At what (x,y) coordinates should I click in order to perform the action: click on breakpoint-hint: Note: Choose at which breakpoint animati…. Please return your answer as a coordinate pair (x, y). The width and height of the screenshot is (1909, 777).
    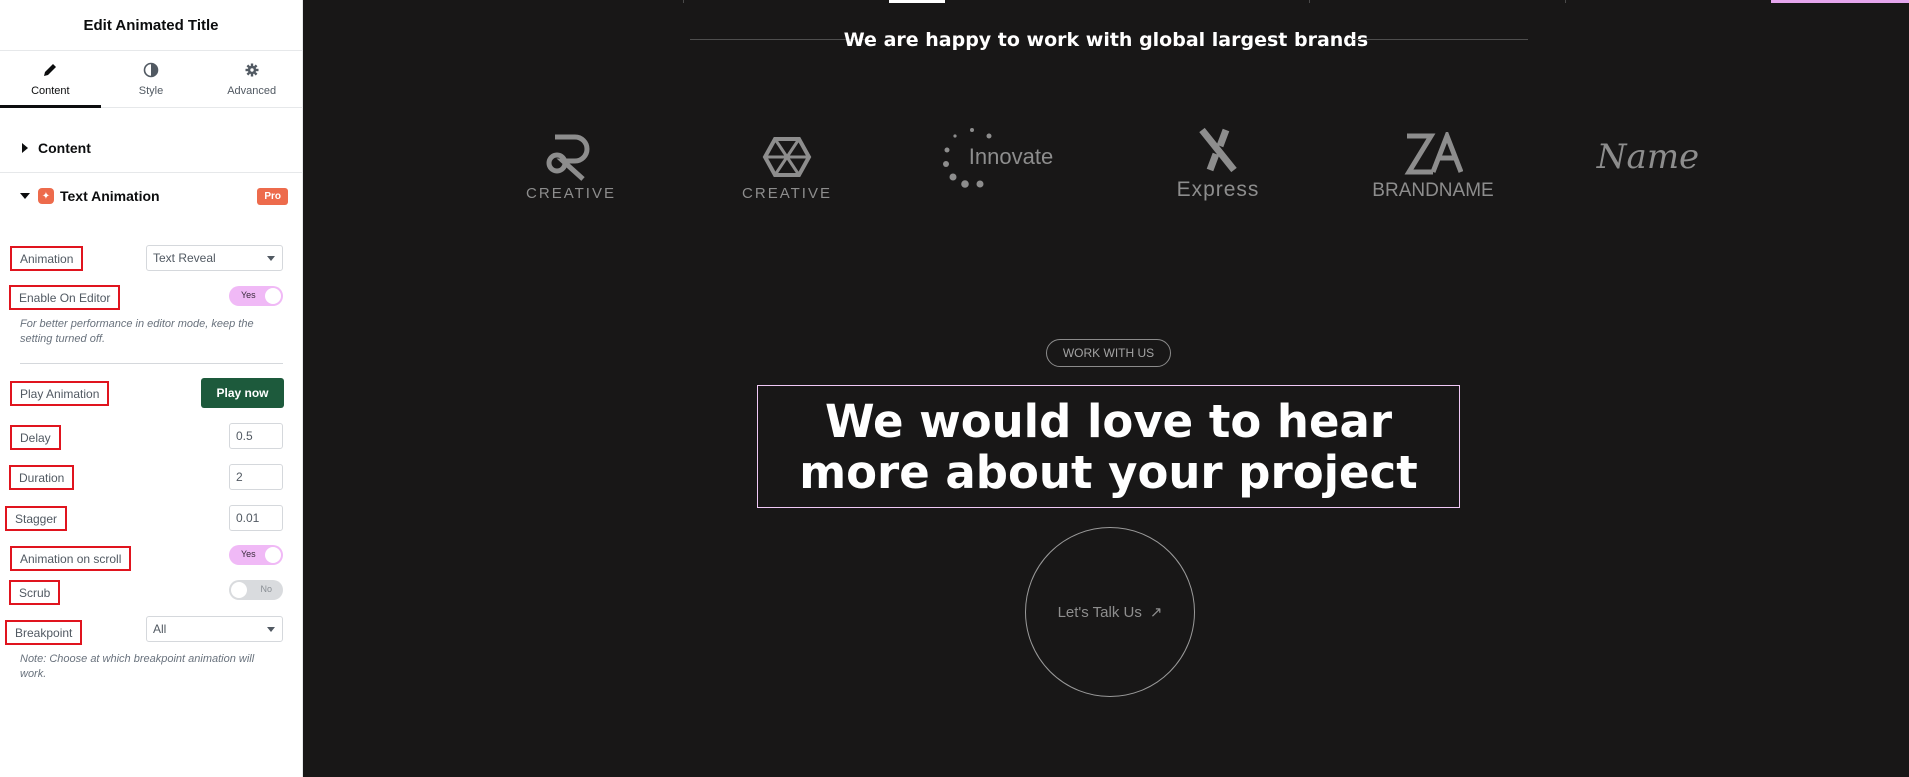
    Looking at the image, I should click on (137, 666).